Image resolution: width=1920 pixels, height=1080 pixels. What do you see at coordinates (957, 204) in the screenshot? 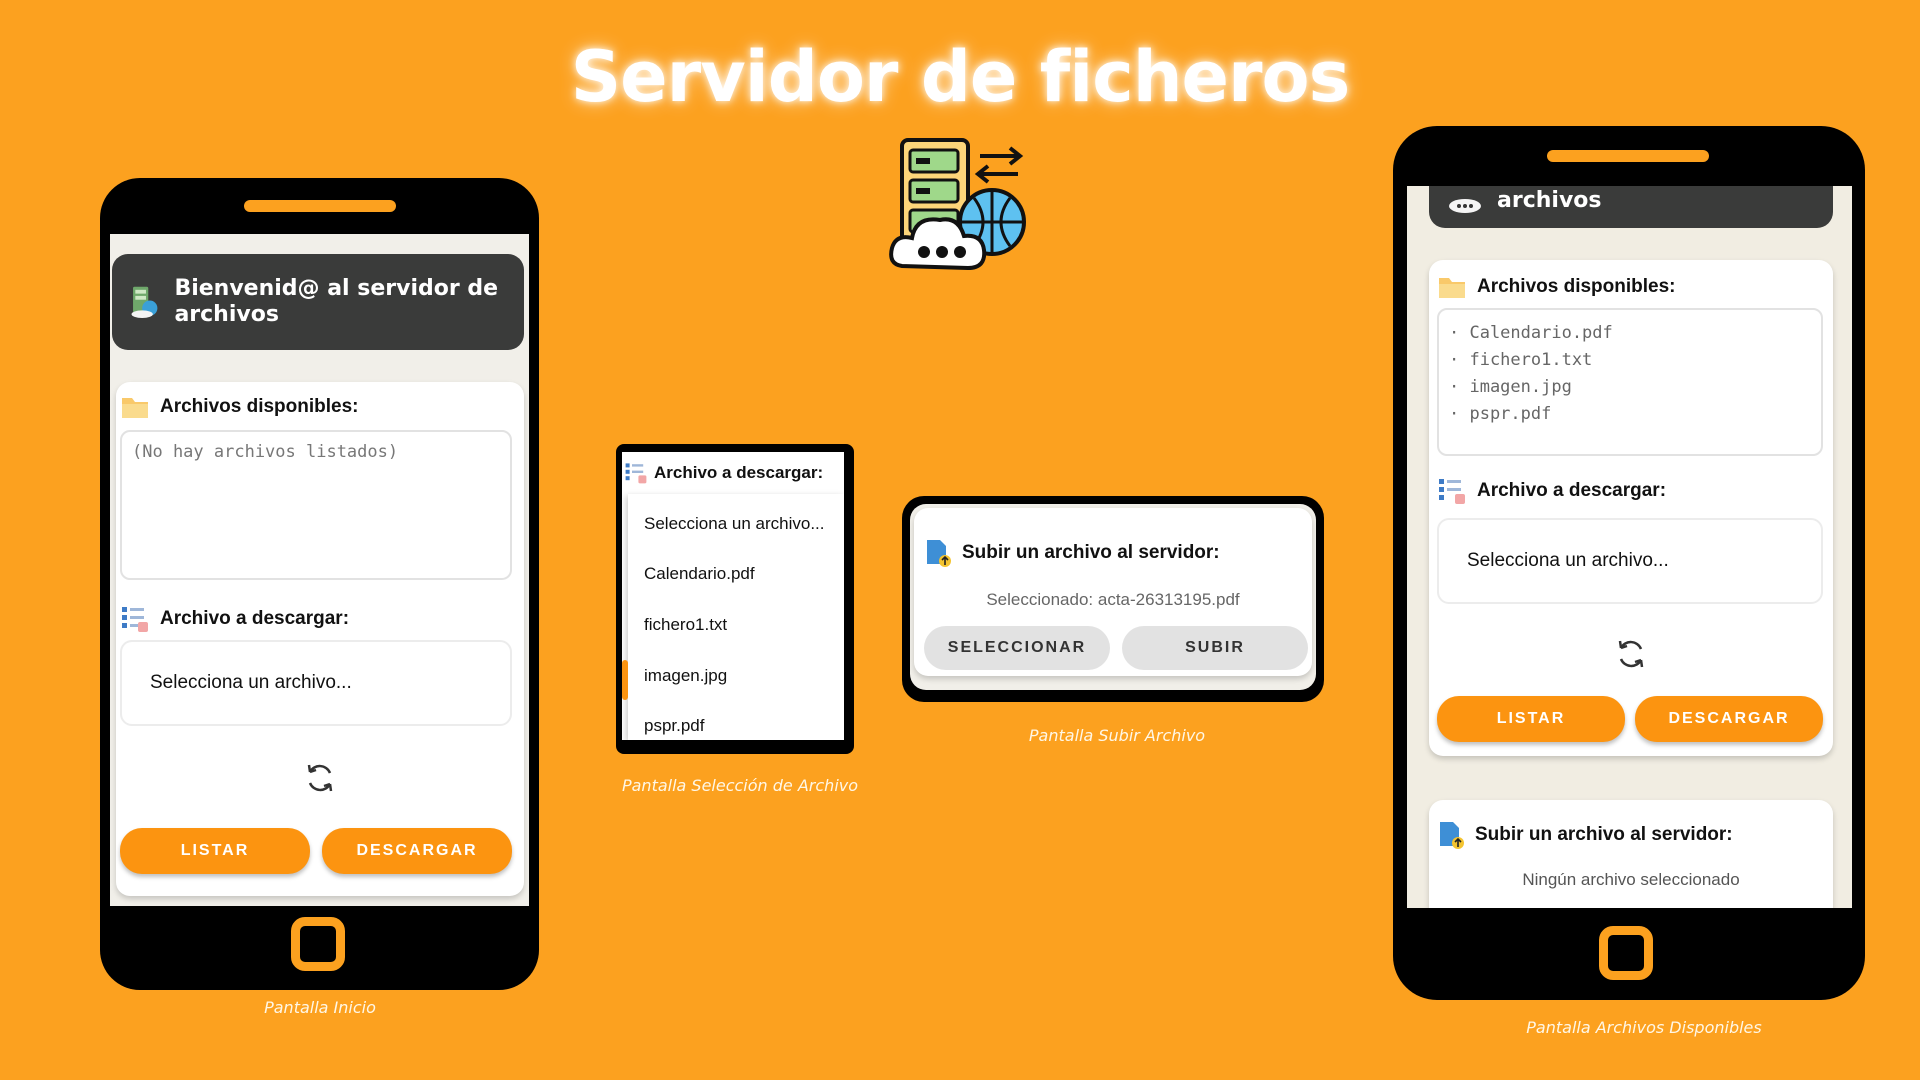
I see `server-cloud-icon` at bounding box center [957, 204].